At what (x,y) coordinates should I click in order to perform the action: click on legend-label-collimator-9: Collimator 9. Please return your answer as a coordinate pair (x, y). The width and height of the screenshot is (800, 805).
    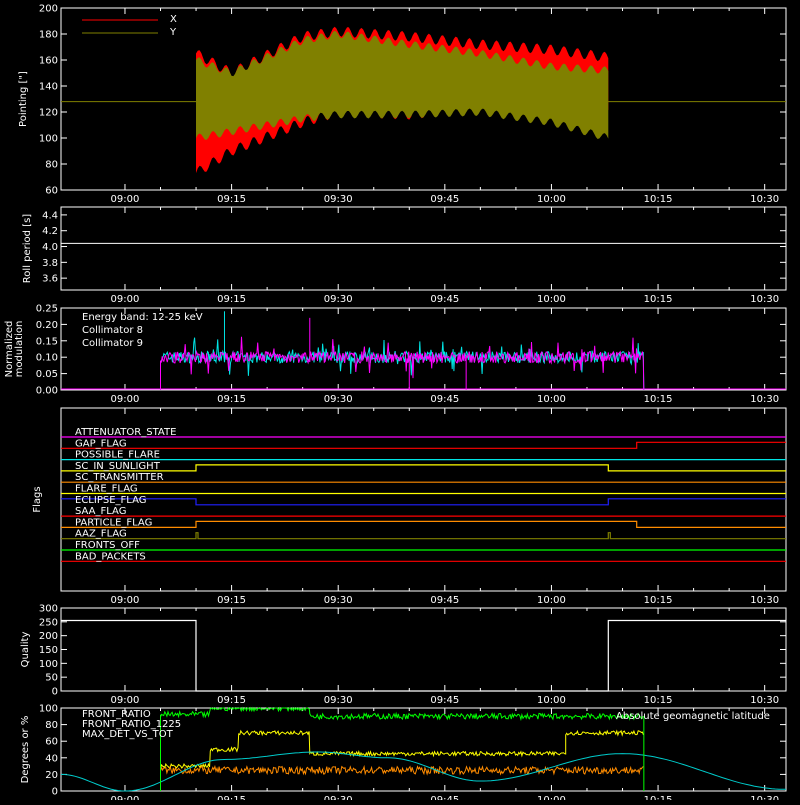
    Looking at the image, I should click on (112, 343).